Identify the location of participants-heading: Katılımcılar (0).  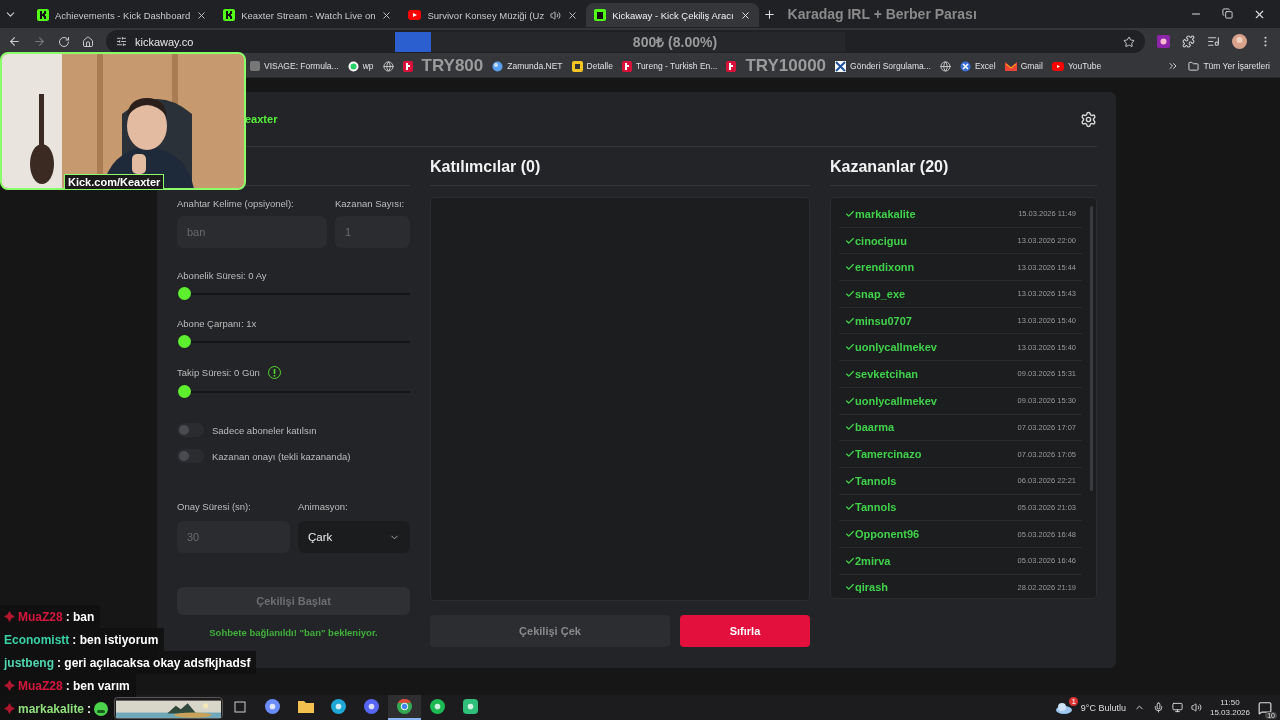
(485, 167).